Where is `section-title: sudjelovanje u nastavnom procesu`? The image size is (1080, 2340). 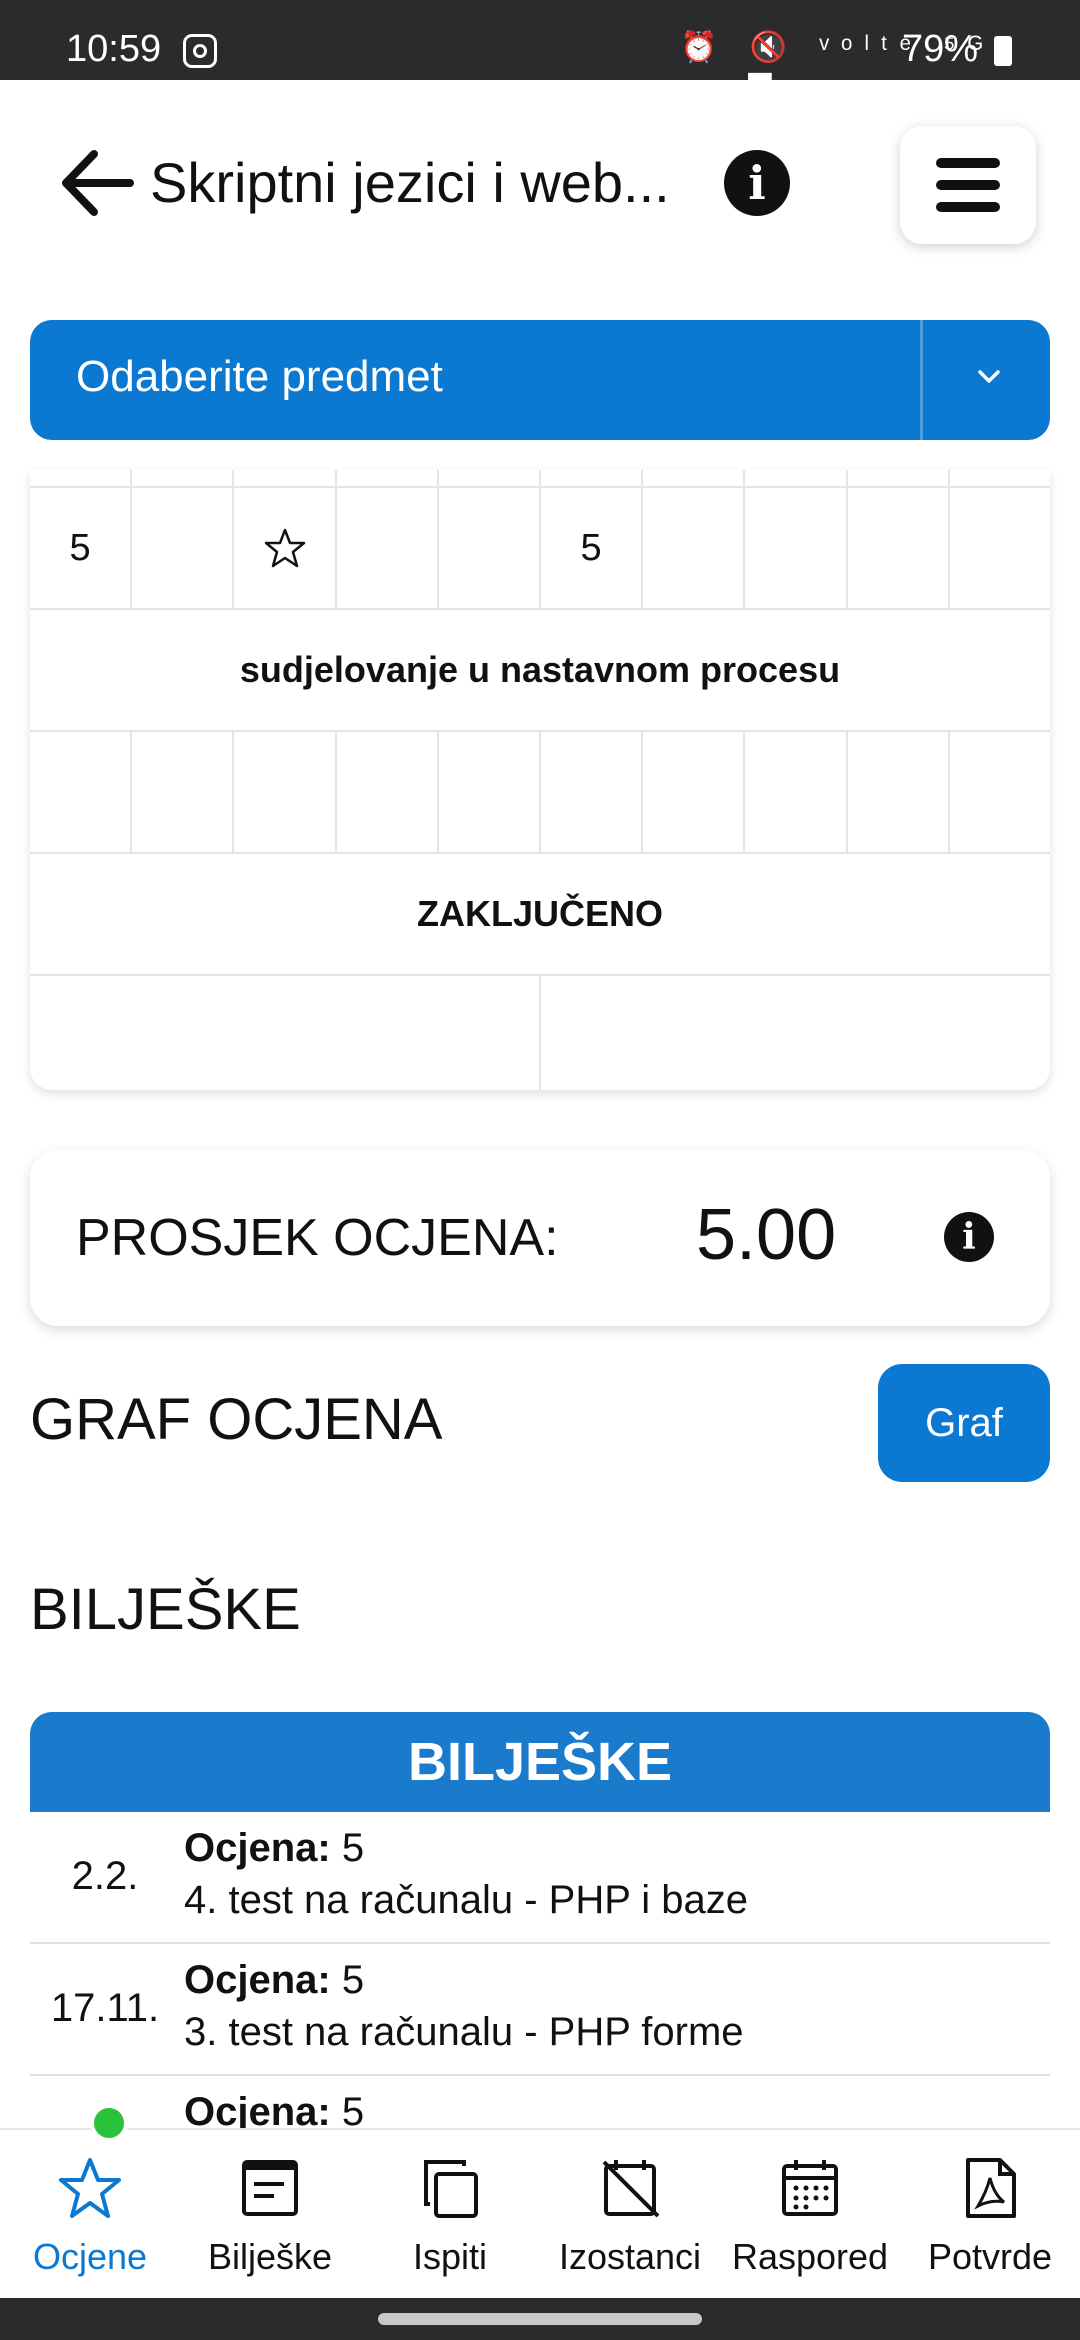 section-title: sudjelovanje u nastavnom procesu is located at coordinates (540, 669).